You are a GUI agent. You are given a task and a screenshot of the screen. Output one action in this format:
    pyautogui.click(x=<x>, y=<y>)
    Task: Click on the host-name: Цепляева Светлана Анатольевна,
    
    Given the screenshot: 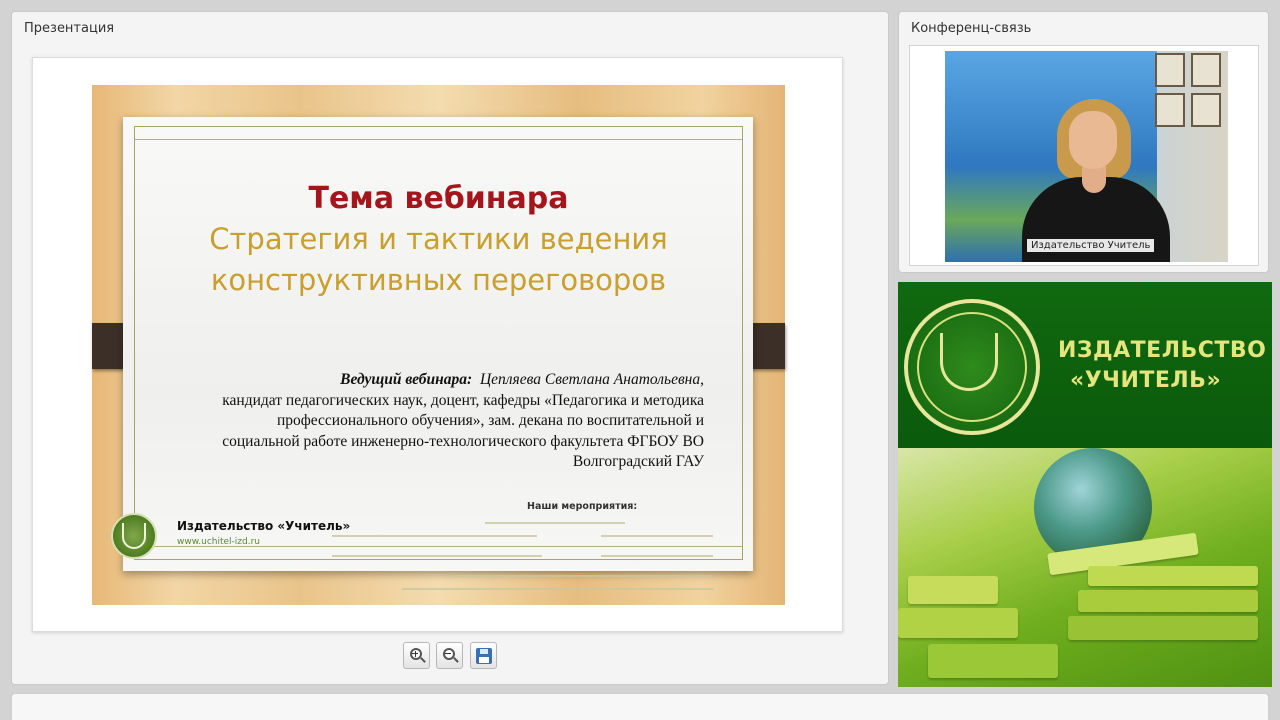 What is the action you would take?
    pyautogui.click(x=591, y=379)
    